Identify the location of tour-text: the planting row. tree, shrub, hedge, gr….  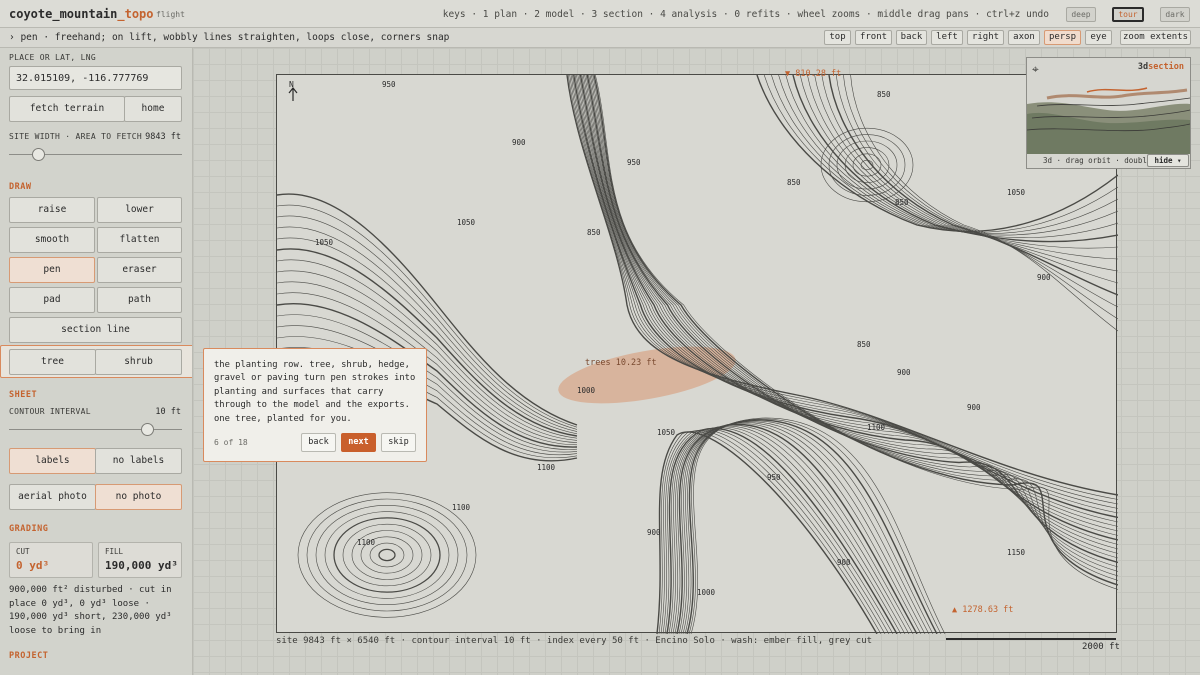
(315, 392).